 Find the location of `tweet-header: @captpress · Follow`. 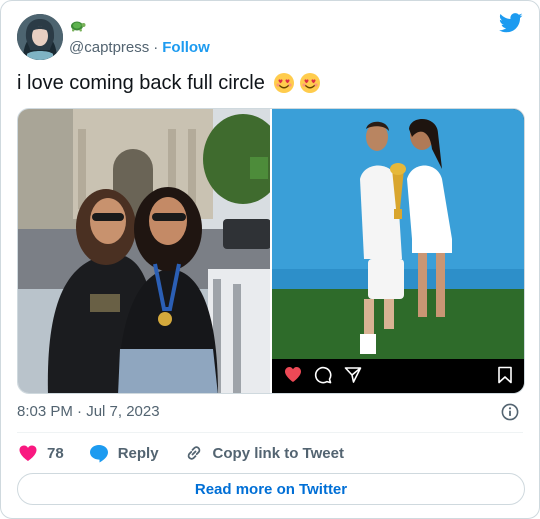

tweet-header: @captpress · Follow is located at coordinates (270, 37).